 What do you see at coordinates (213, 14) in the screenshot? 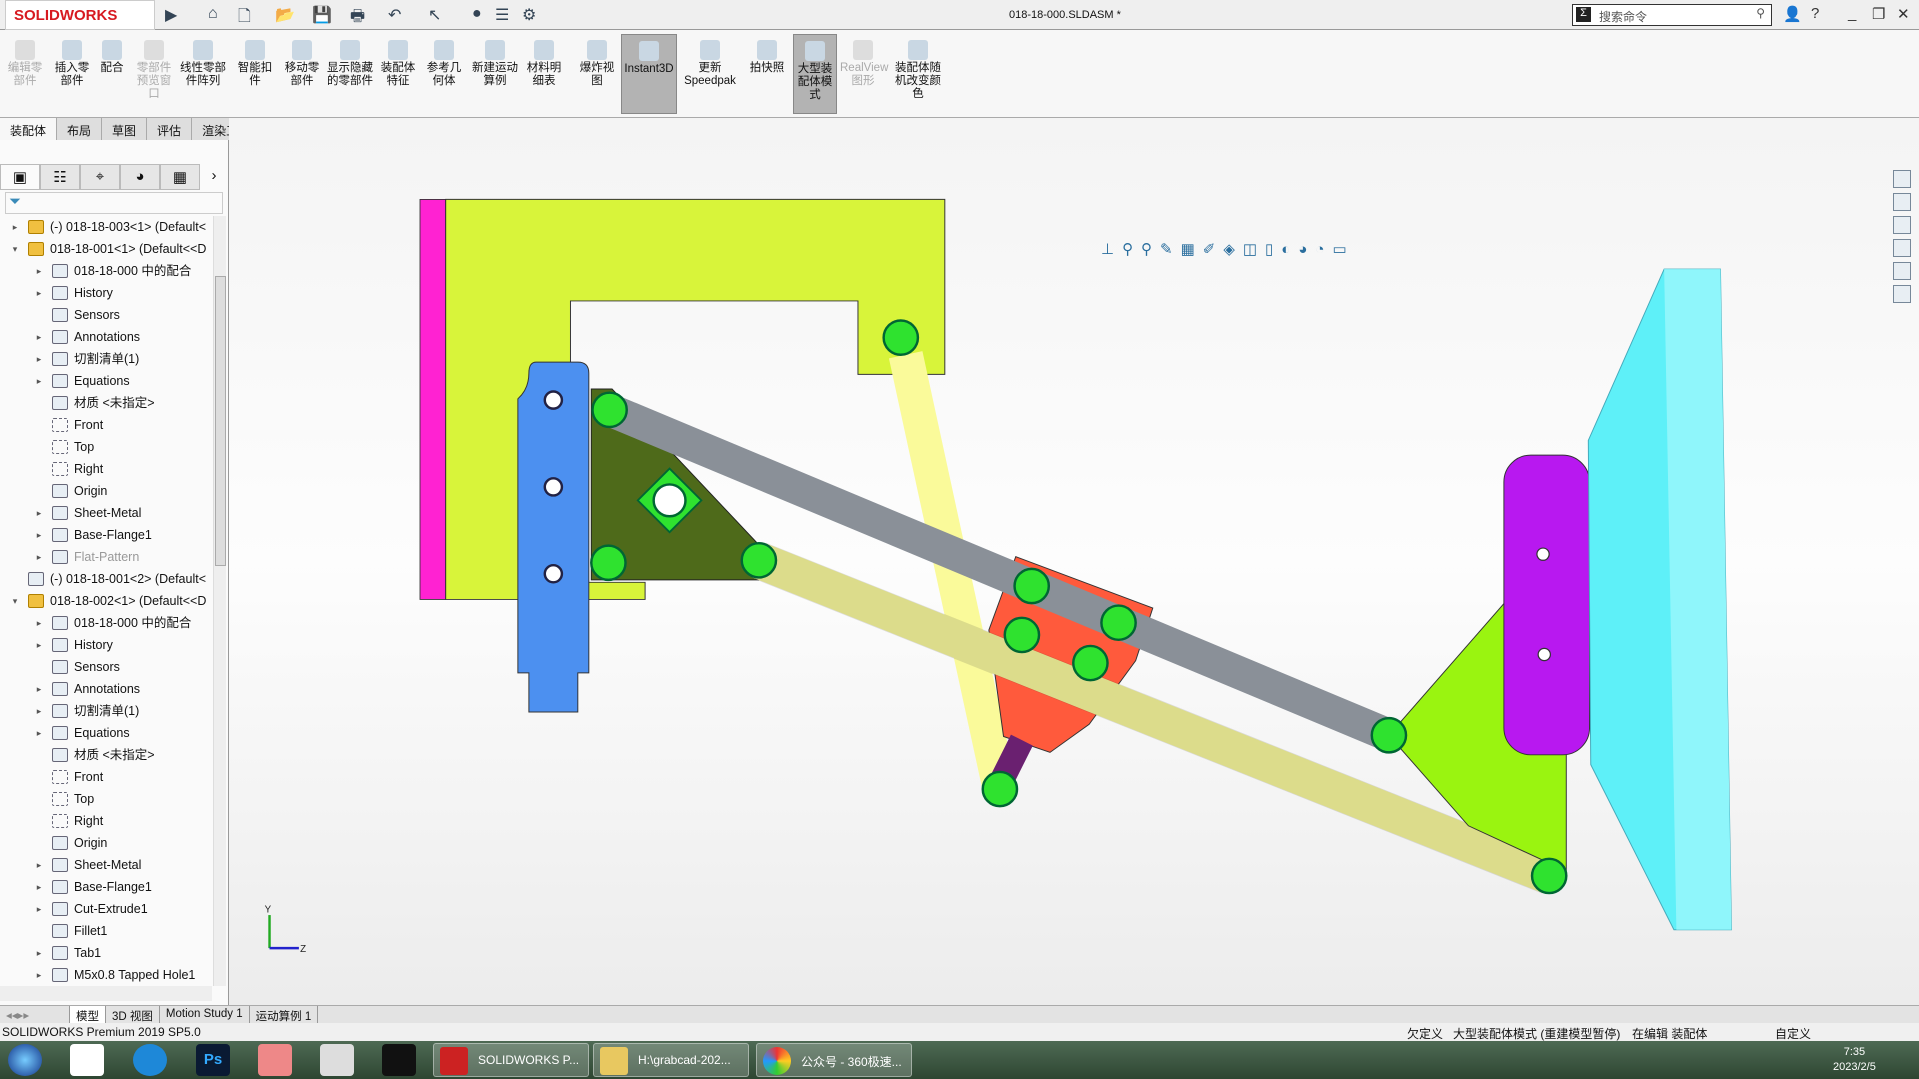
I see `home-icon: ⌂` at bounding box center [213, 14].